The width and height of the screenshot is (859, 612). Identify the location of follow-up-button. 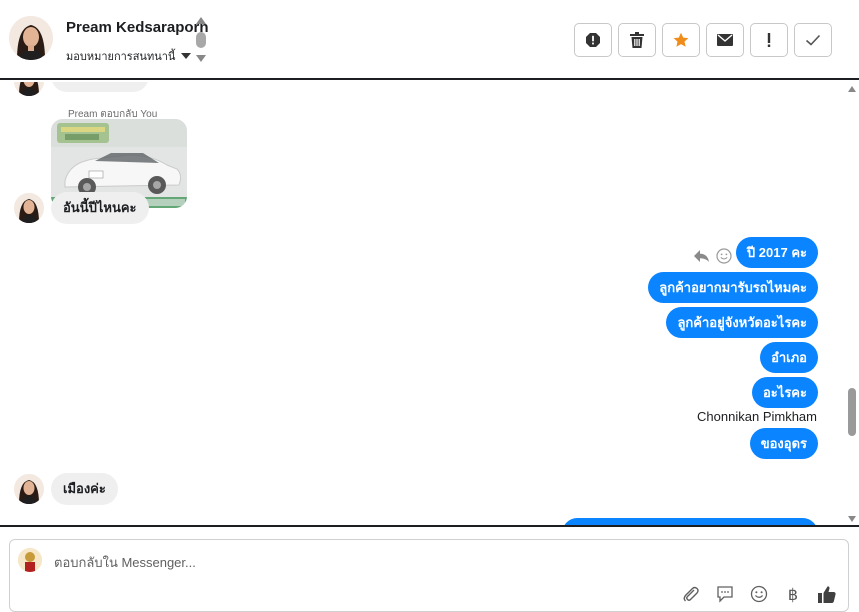
(769, 40).